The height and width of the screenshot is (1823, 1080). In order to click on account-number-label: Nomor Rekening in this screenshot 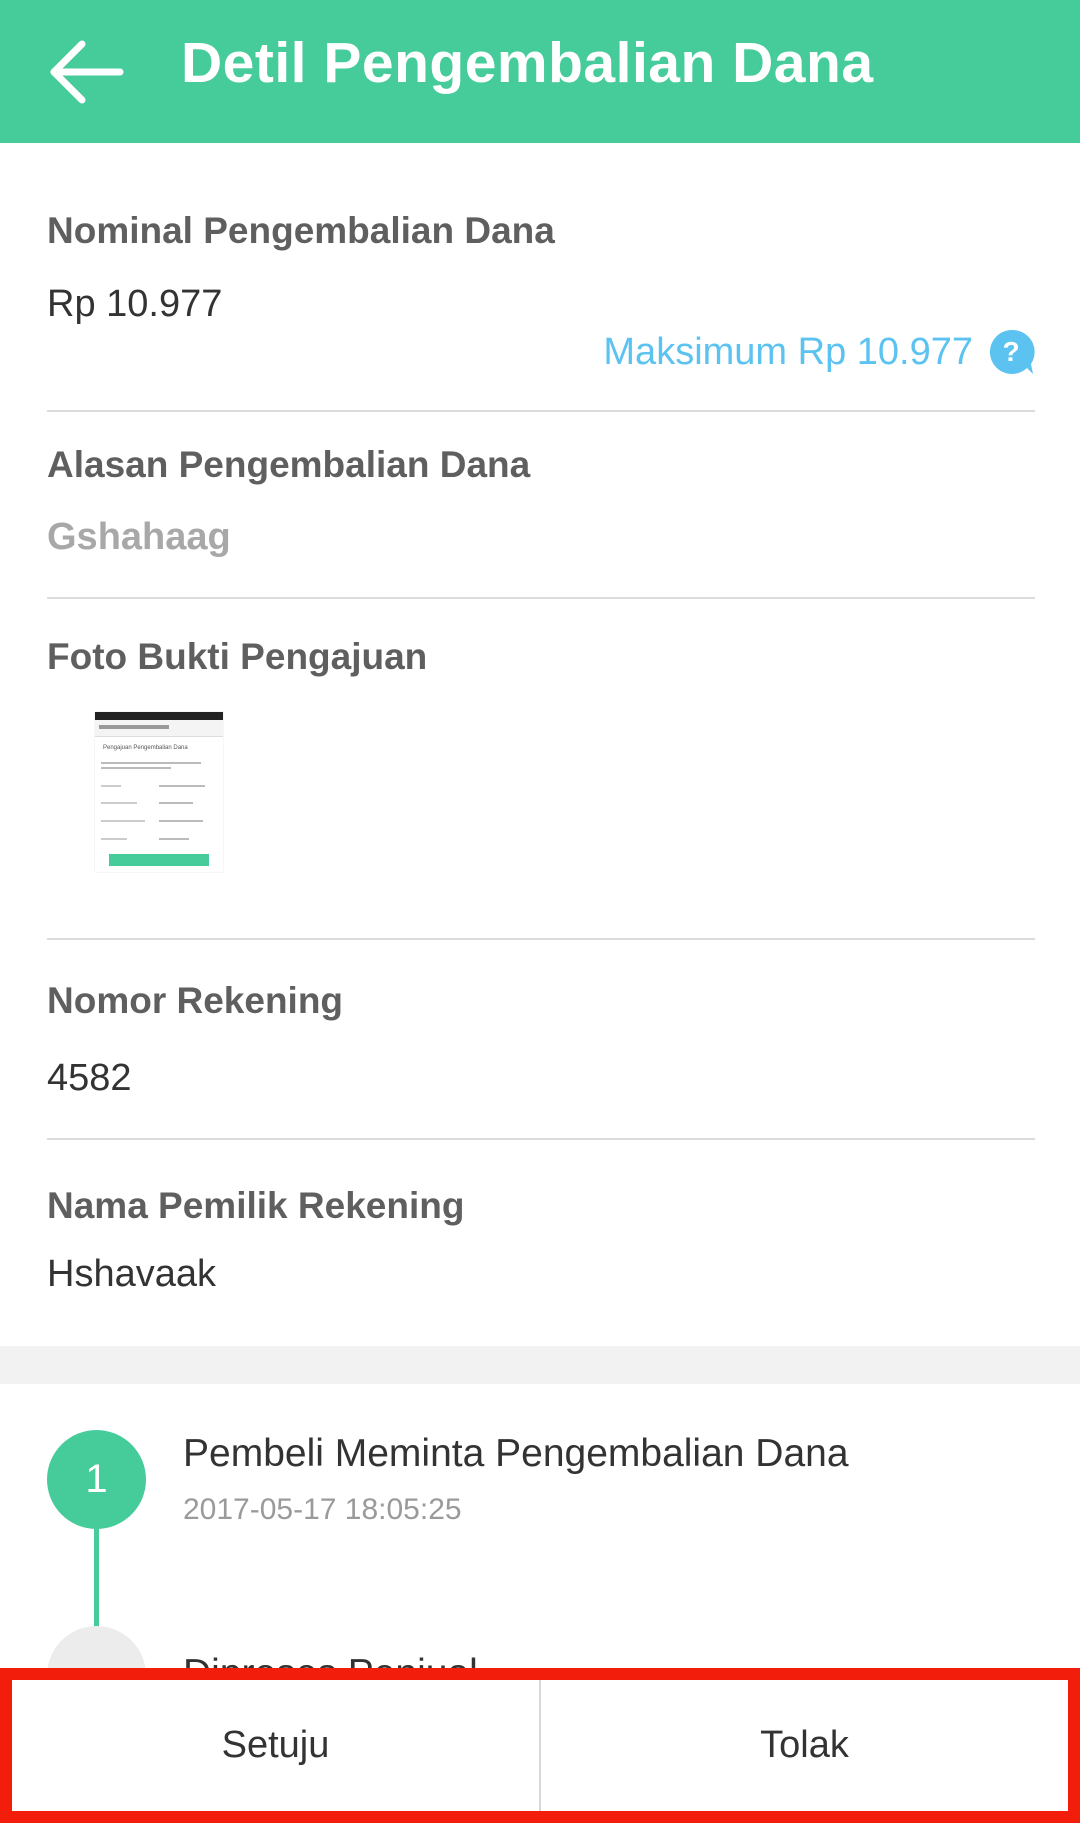, I will do `click(195, 1000)`.